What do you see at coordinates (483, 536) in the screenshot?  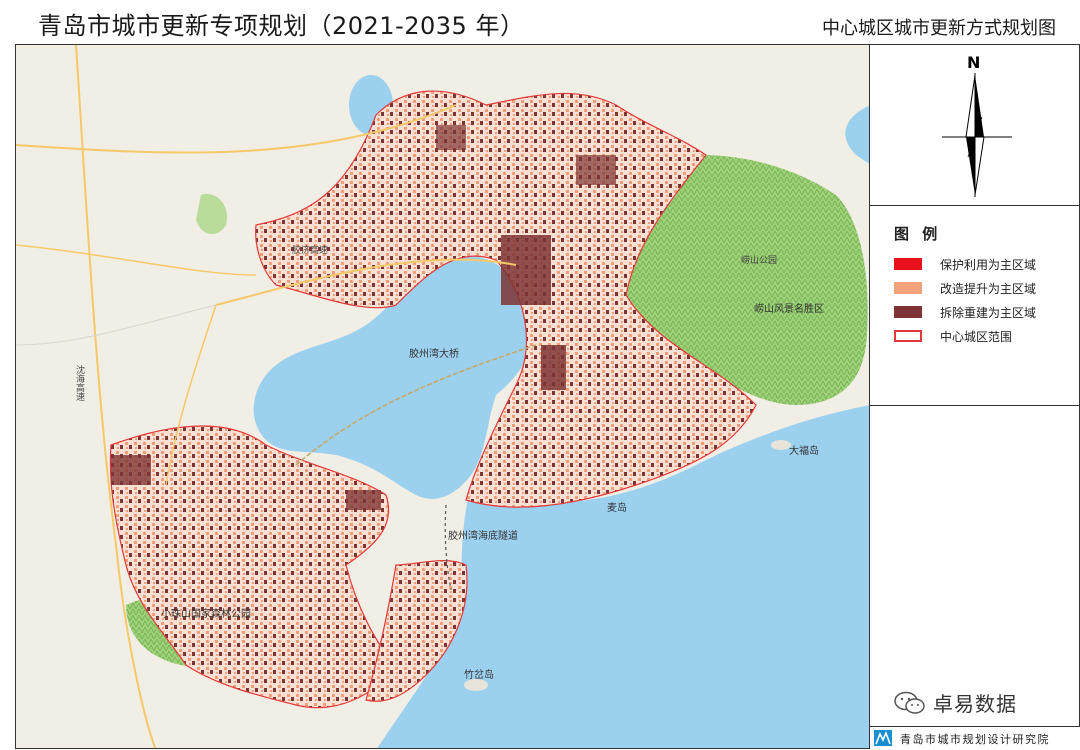 I see `bay-tunnel-label: 胶州湾海底隧道` at bounding box center [483, 536].